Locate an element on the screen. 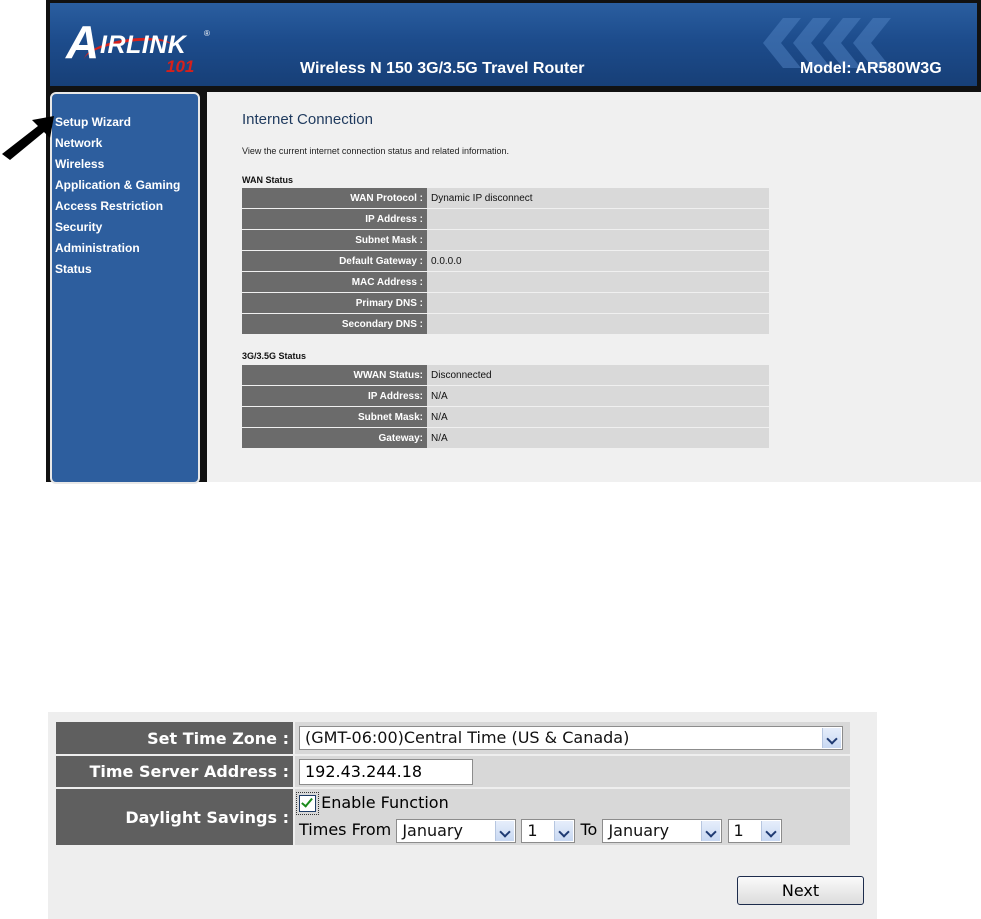 The image size is (981, 919). row-label: Default Gateway : is located at coordinates (334, 261).